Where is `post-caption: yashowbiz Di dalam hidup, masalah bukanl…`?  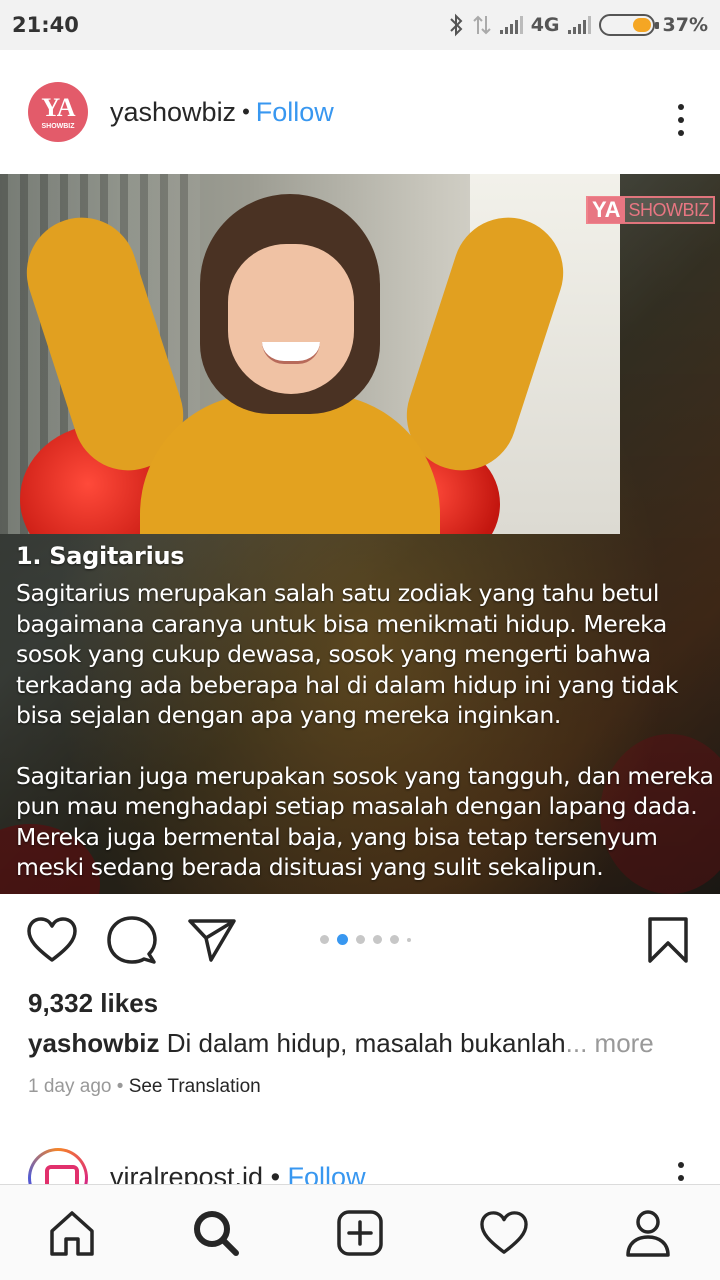 post-caption: yashowbiz Di dalam hidup, masalah bukanl… is located at coordinates (341, 1043).